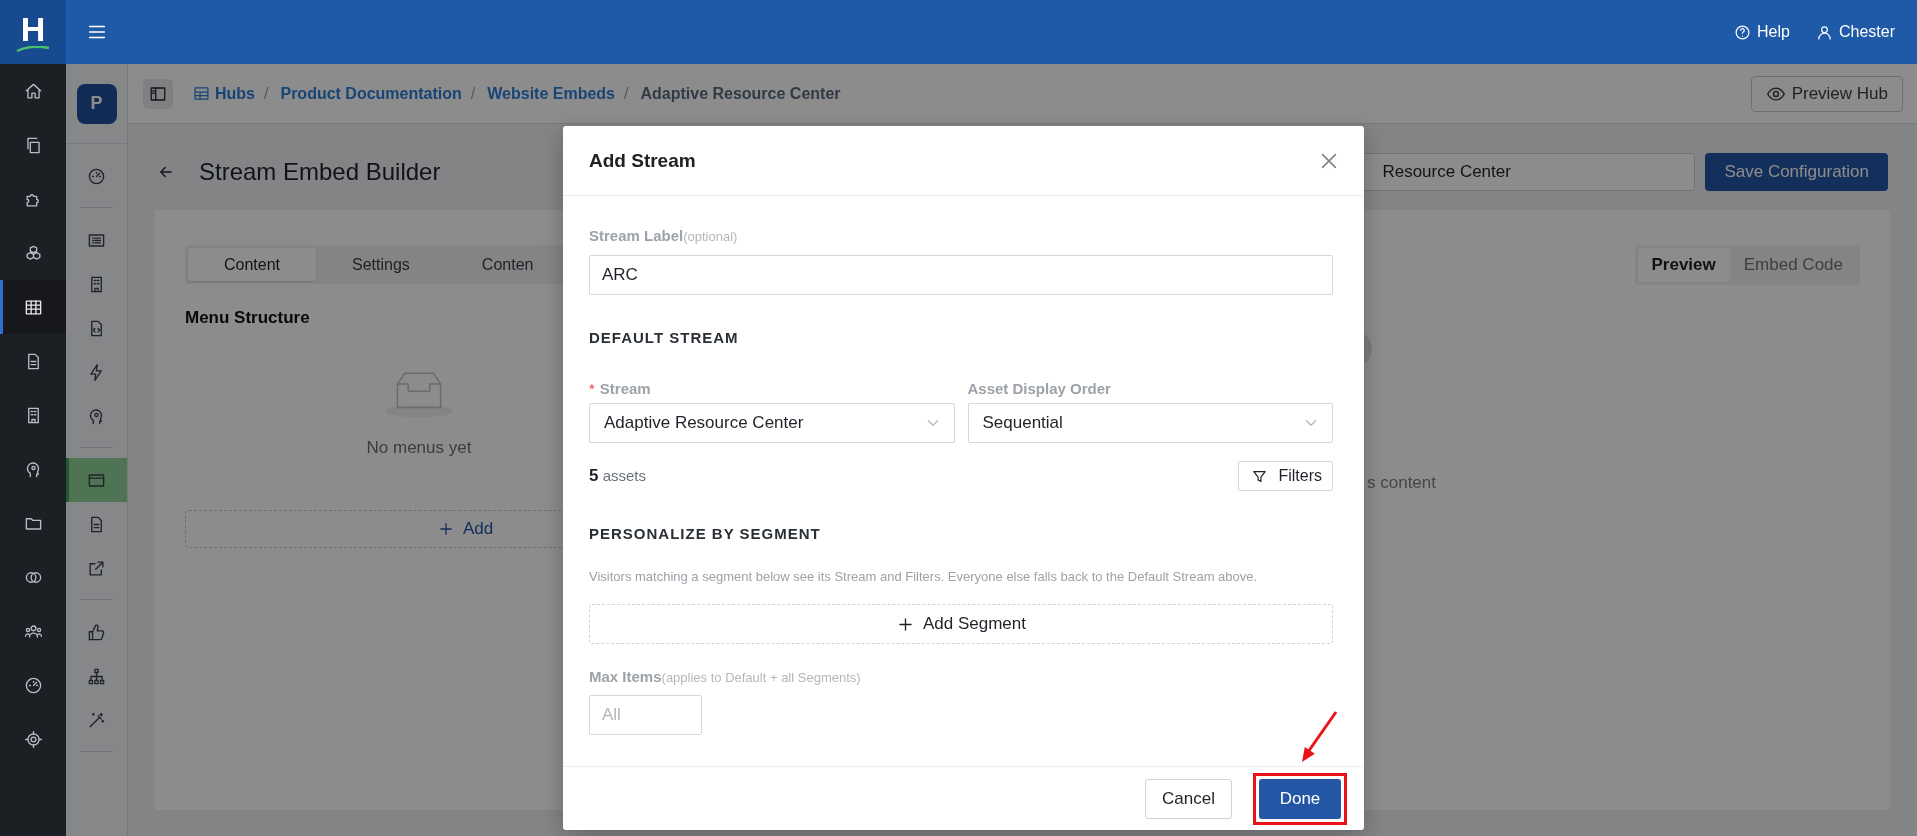 The height and width of the screenshot is (836, 1917). I want to click on dialog-title: Add Stream, so click(642, 160).